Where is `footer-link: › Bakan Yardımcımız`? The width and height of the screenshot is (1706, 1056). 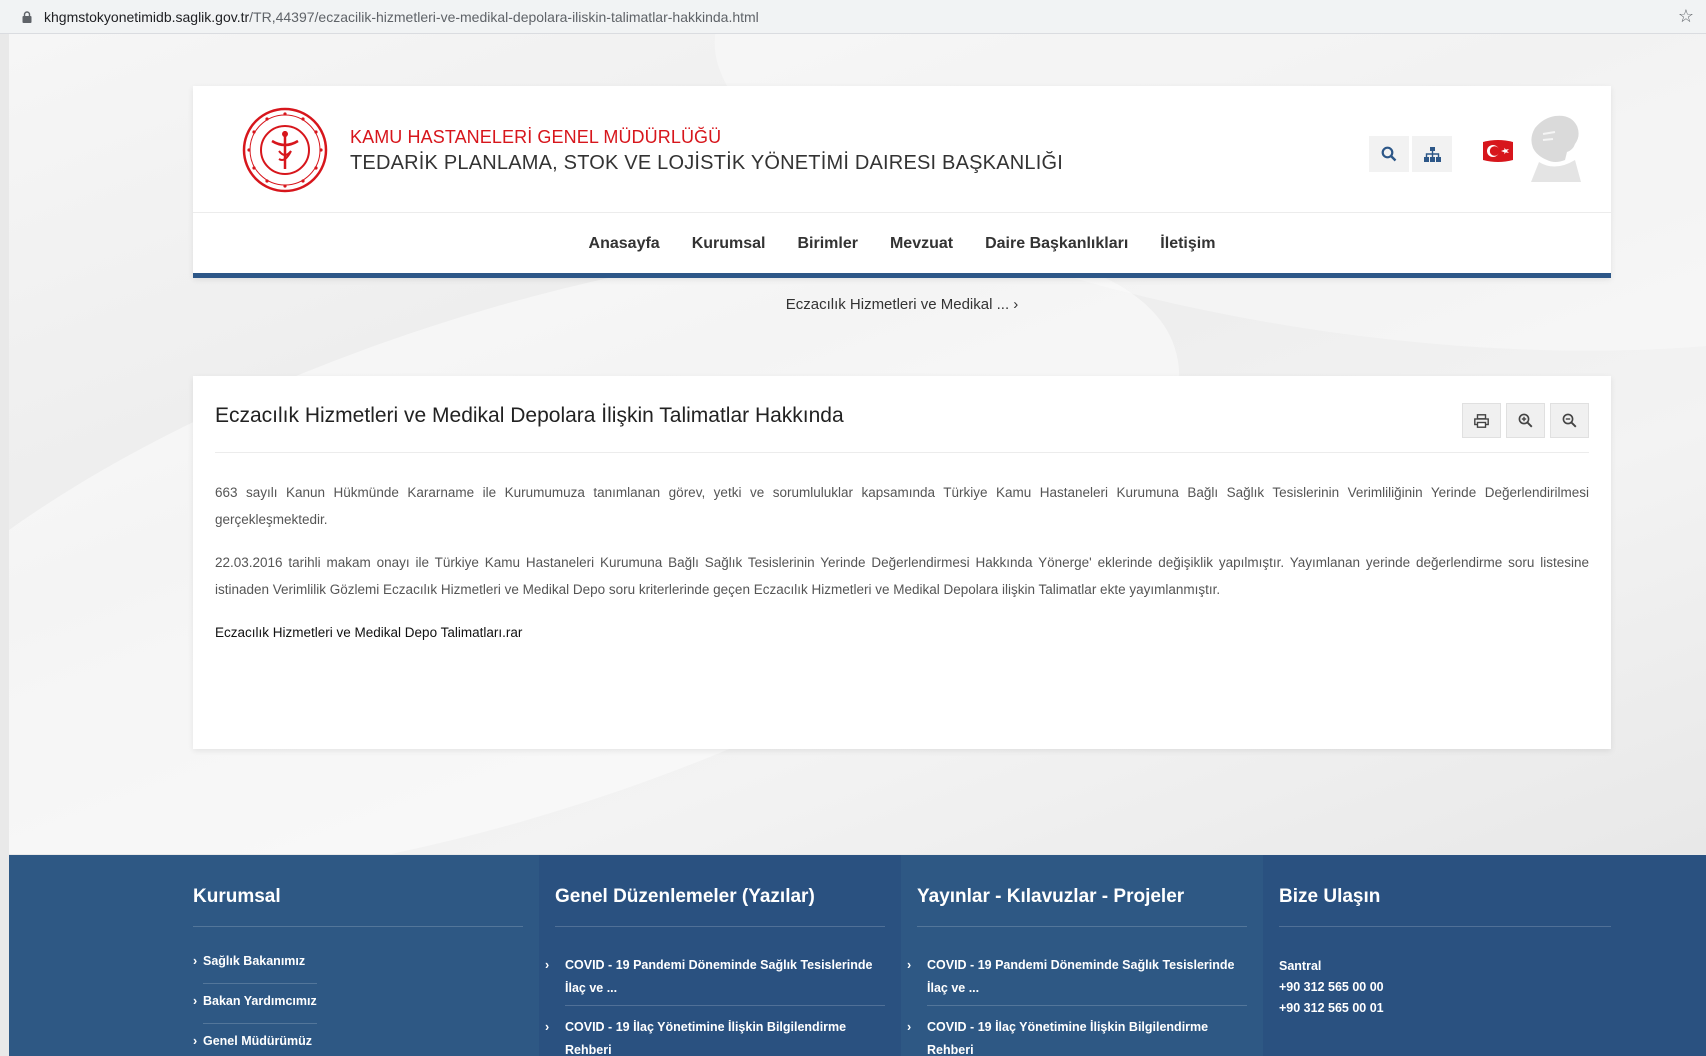
footer-link: › Bakan Yardımcımız is located at coordinates (255, 1014).